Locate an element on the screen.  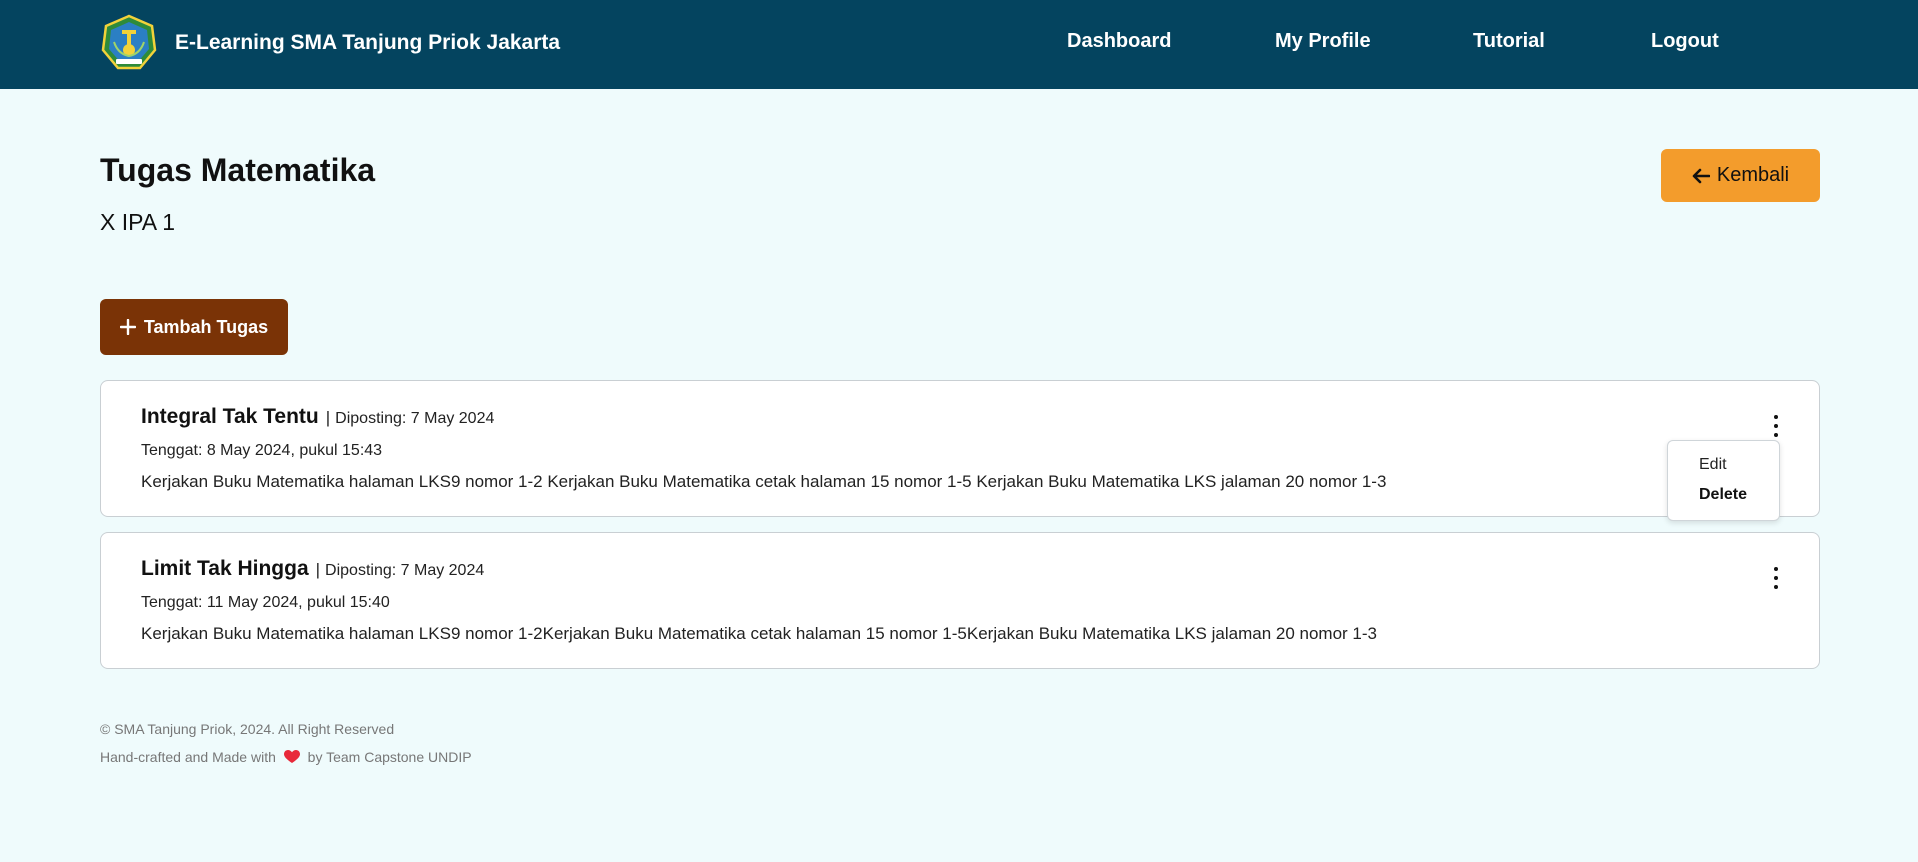
add-task-button: Tambah Tugas is located at coordinates (194, 327).